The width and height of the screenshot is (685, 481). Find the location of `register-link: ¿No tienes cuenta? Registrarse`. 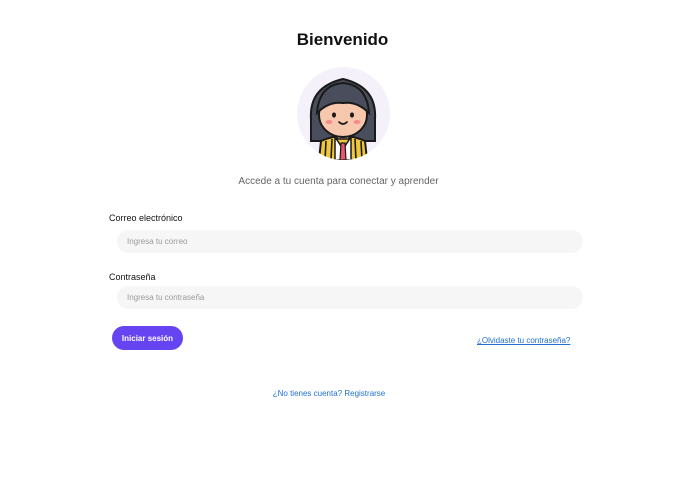

register-link: ¿No tienes cuenta? Registrarse is located at coordinates (329, 393).